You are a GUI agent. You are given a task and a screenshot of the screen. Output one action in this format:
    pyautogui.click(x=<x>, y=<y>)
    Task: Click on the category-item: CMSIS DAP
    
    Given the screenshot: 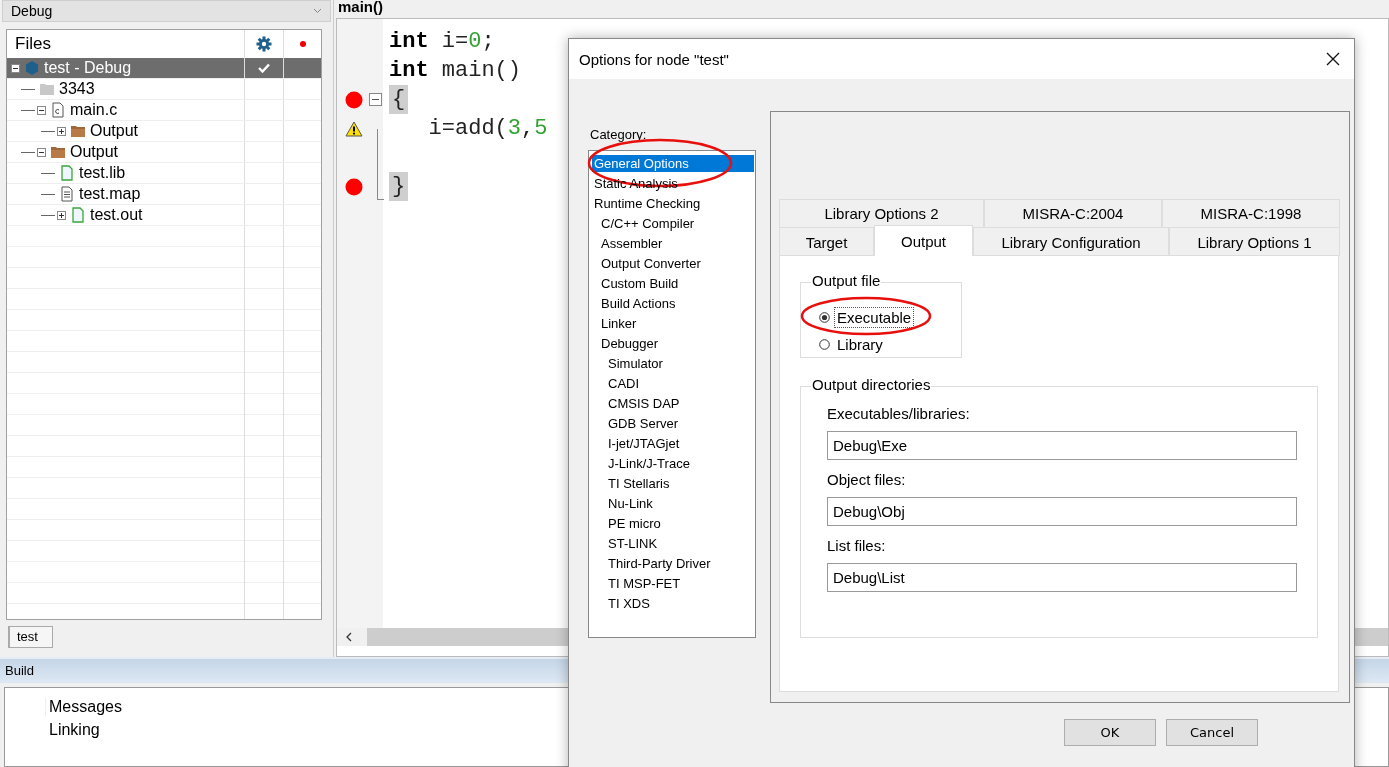 What is the action you would take?
    pyautogui.click(x=644, y=403)
    